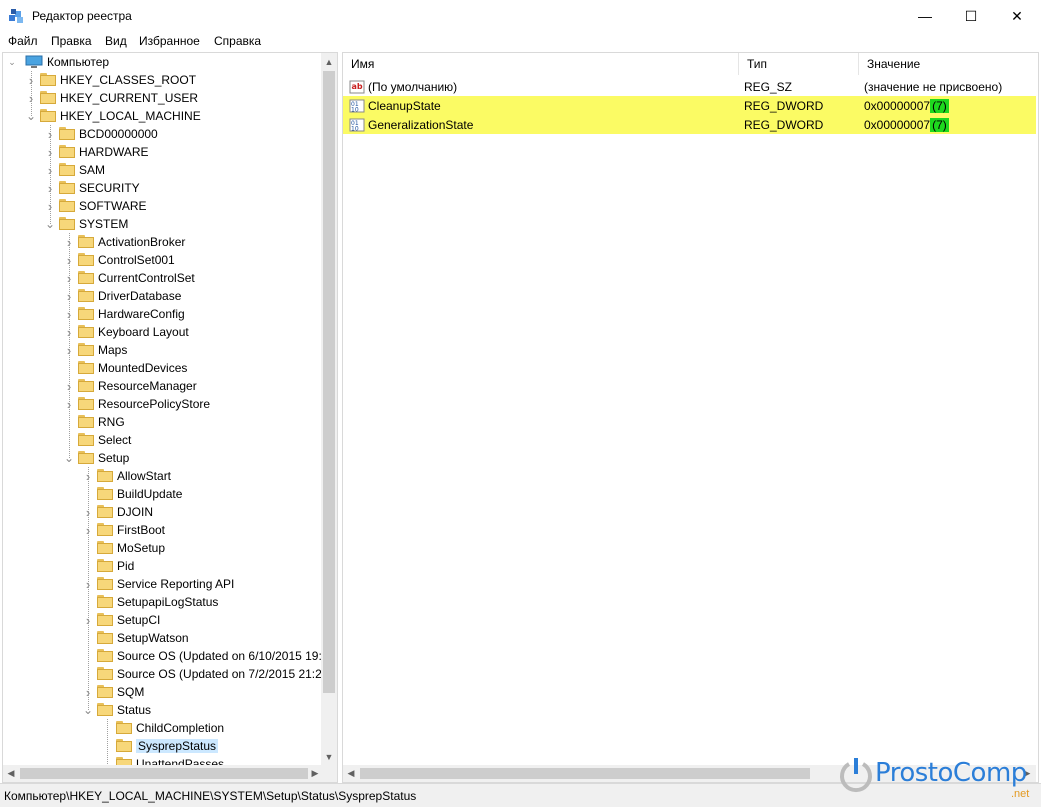 The height and width of the screenshot is (807, 1041). I want to click on watermark-logo: ProstoComp .net, so click(935, 777).